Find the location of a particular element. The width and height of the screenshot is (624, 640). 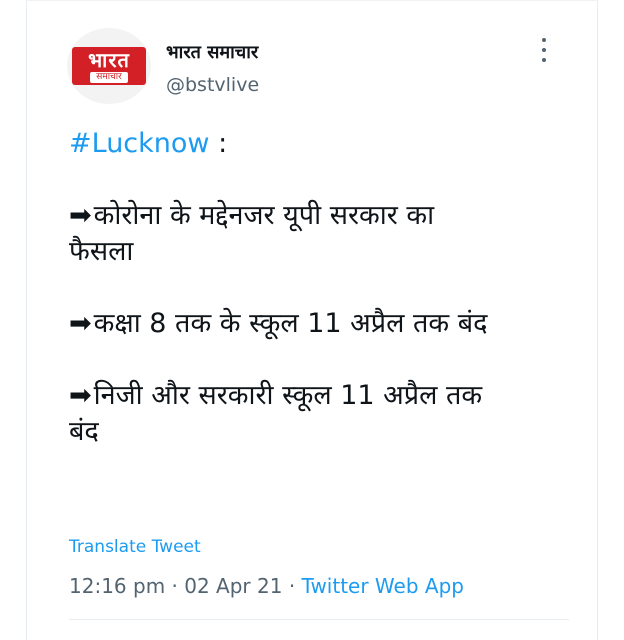

display-name: भारत समाचार is located at coordinates (212, 52).